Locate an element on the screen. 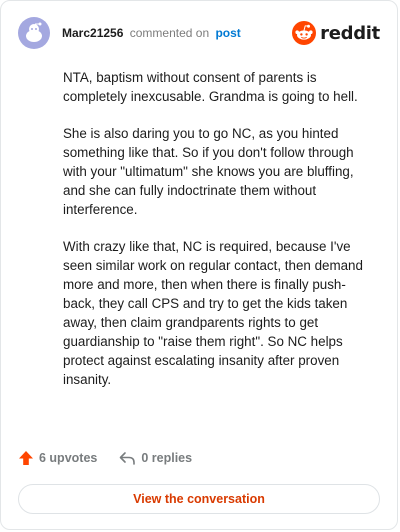 The width and height of the screenshot is (400, 532). comment-header: Marc21256 commented on post reddit is located at coordinates (199, 33).